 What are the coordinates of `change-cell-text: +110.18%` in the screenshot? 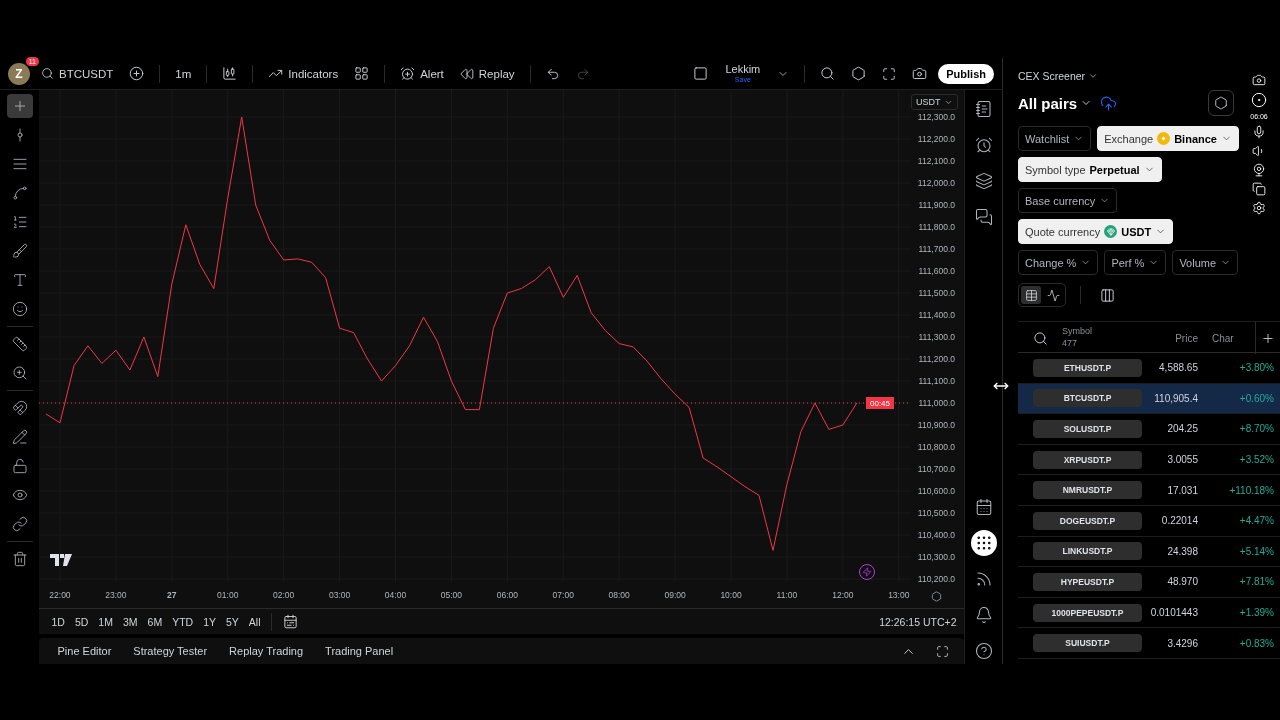 It's located at (1251, 490).